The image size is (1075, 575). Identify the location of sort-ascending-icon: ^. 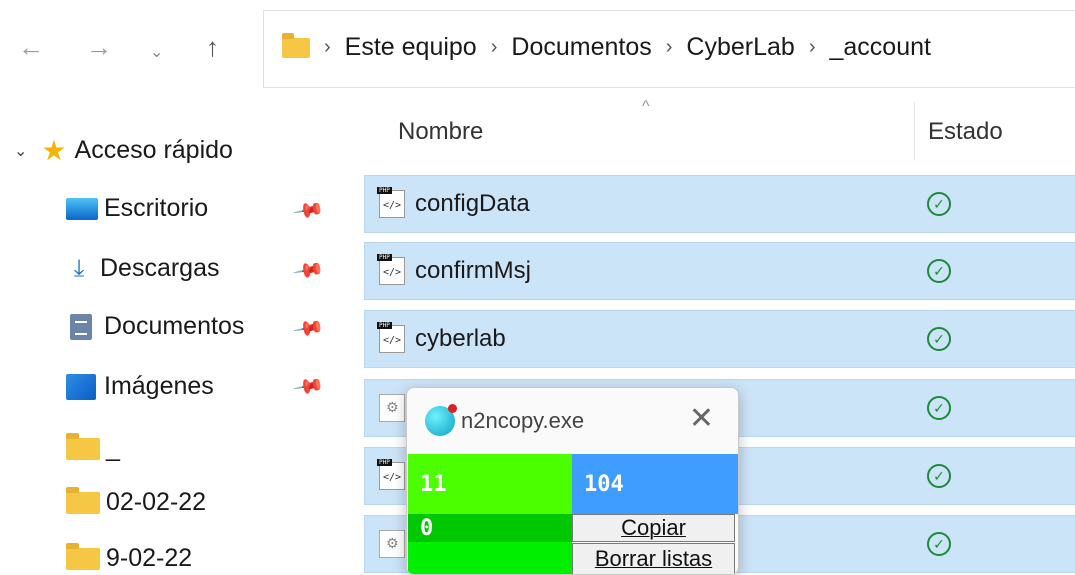
(646, 106).